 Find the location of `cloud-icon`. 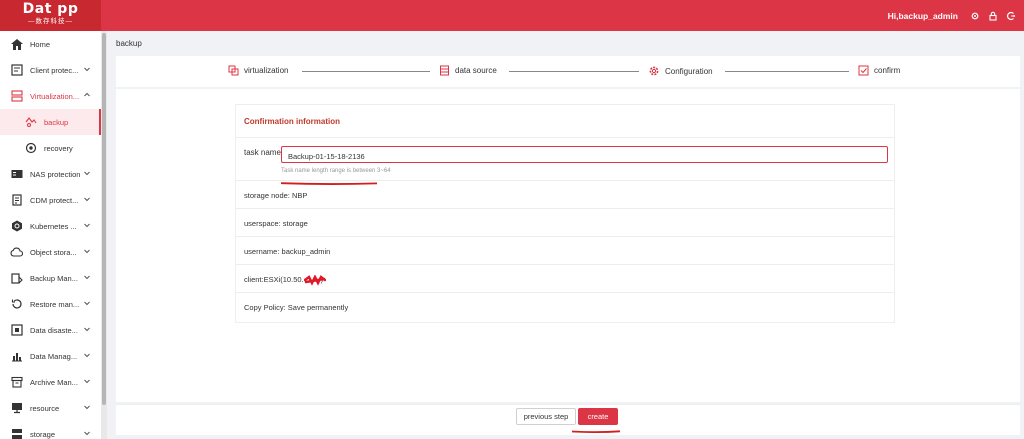

cloud-icon is located at coordinates (16, 252).